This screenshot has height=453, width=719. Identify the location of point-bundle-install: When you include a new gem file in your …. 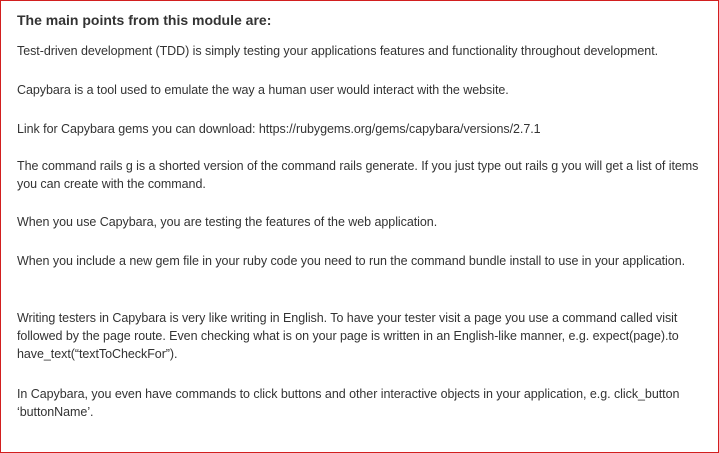
(351, 261).